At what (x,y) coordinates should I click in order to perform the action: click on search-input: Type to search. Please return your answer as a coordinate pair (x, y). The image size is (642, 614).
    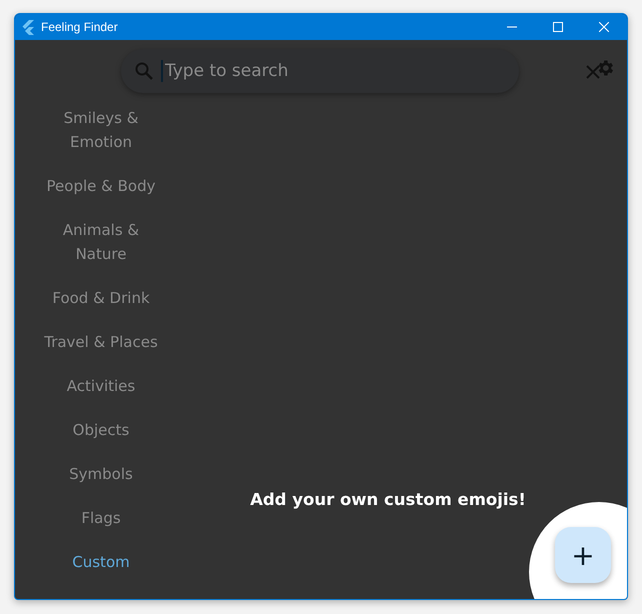
    Looking at the image, I should click on (340, 71).